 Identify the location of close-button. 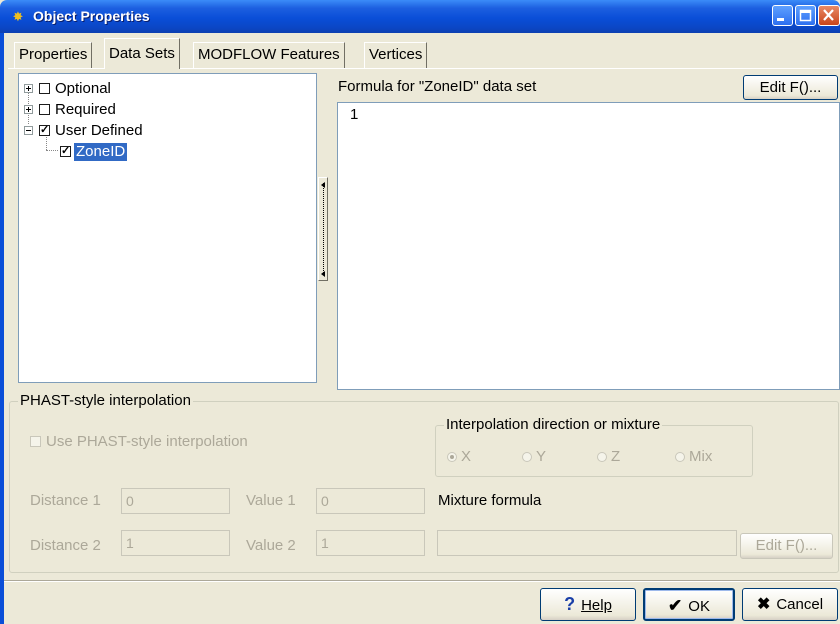
(829, 15).